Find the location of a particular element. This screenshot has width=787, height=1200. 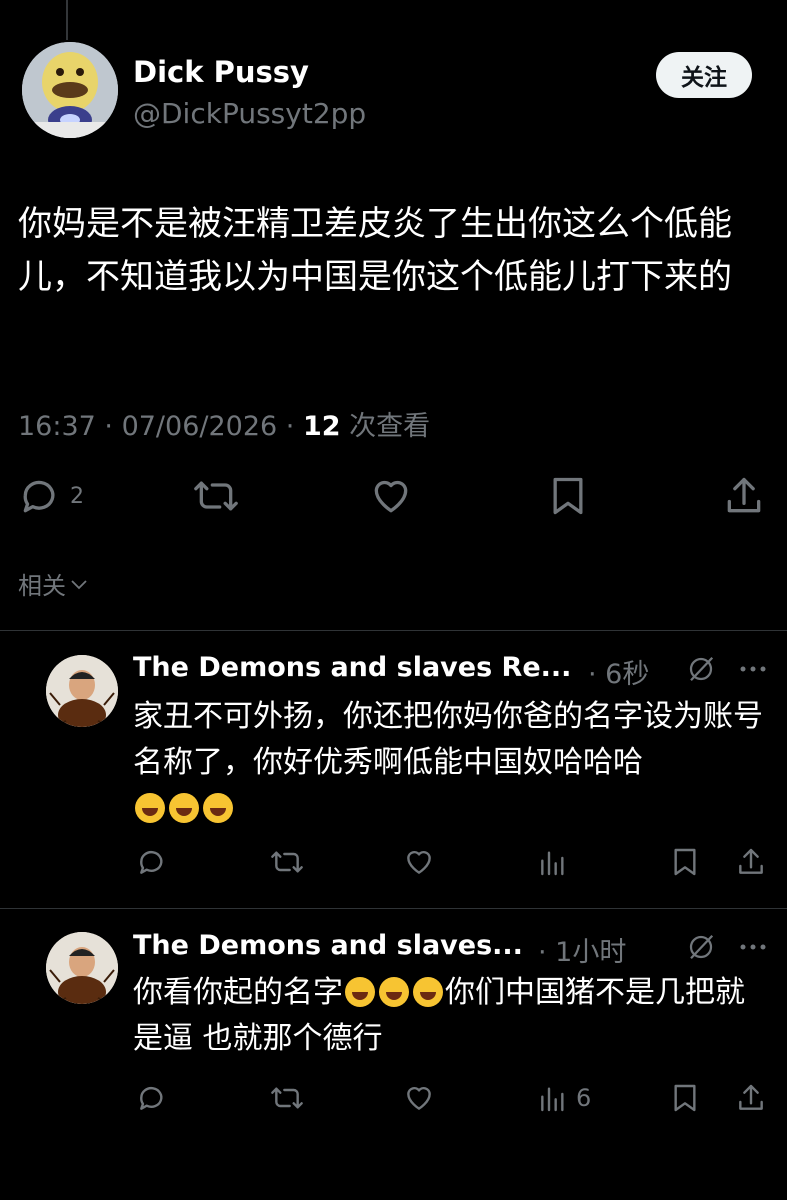

reply-time: · 6秒 is located at coordinates (619, 674).